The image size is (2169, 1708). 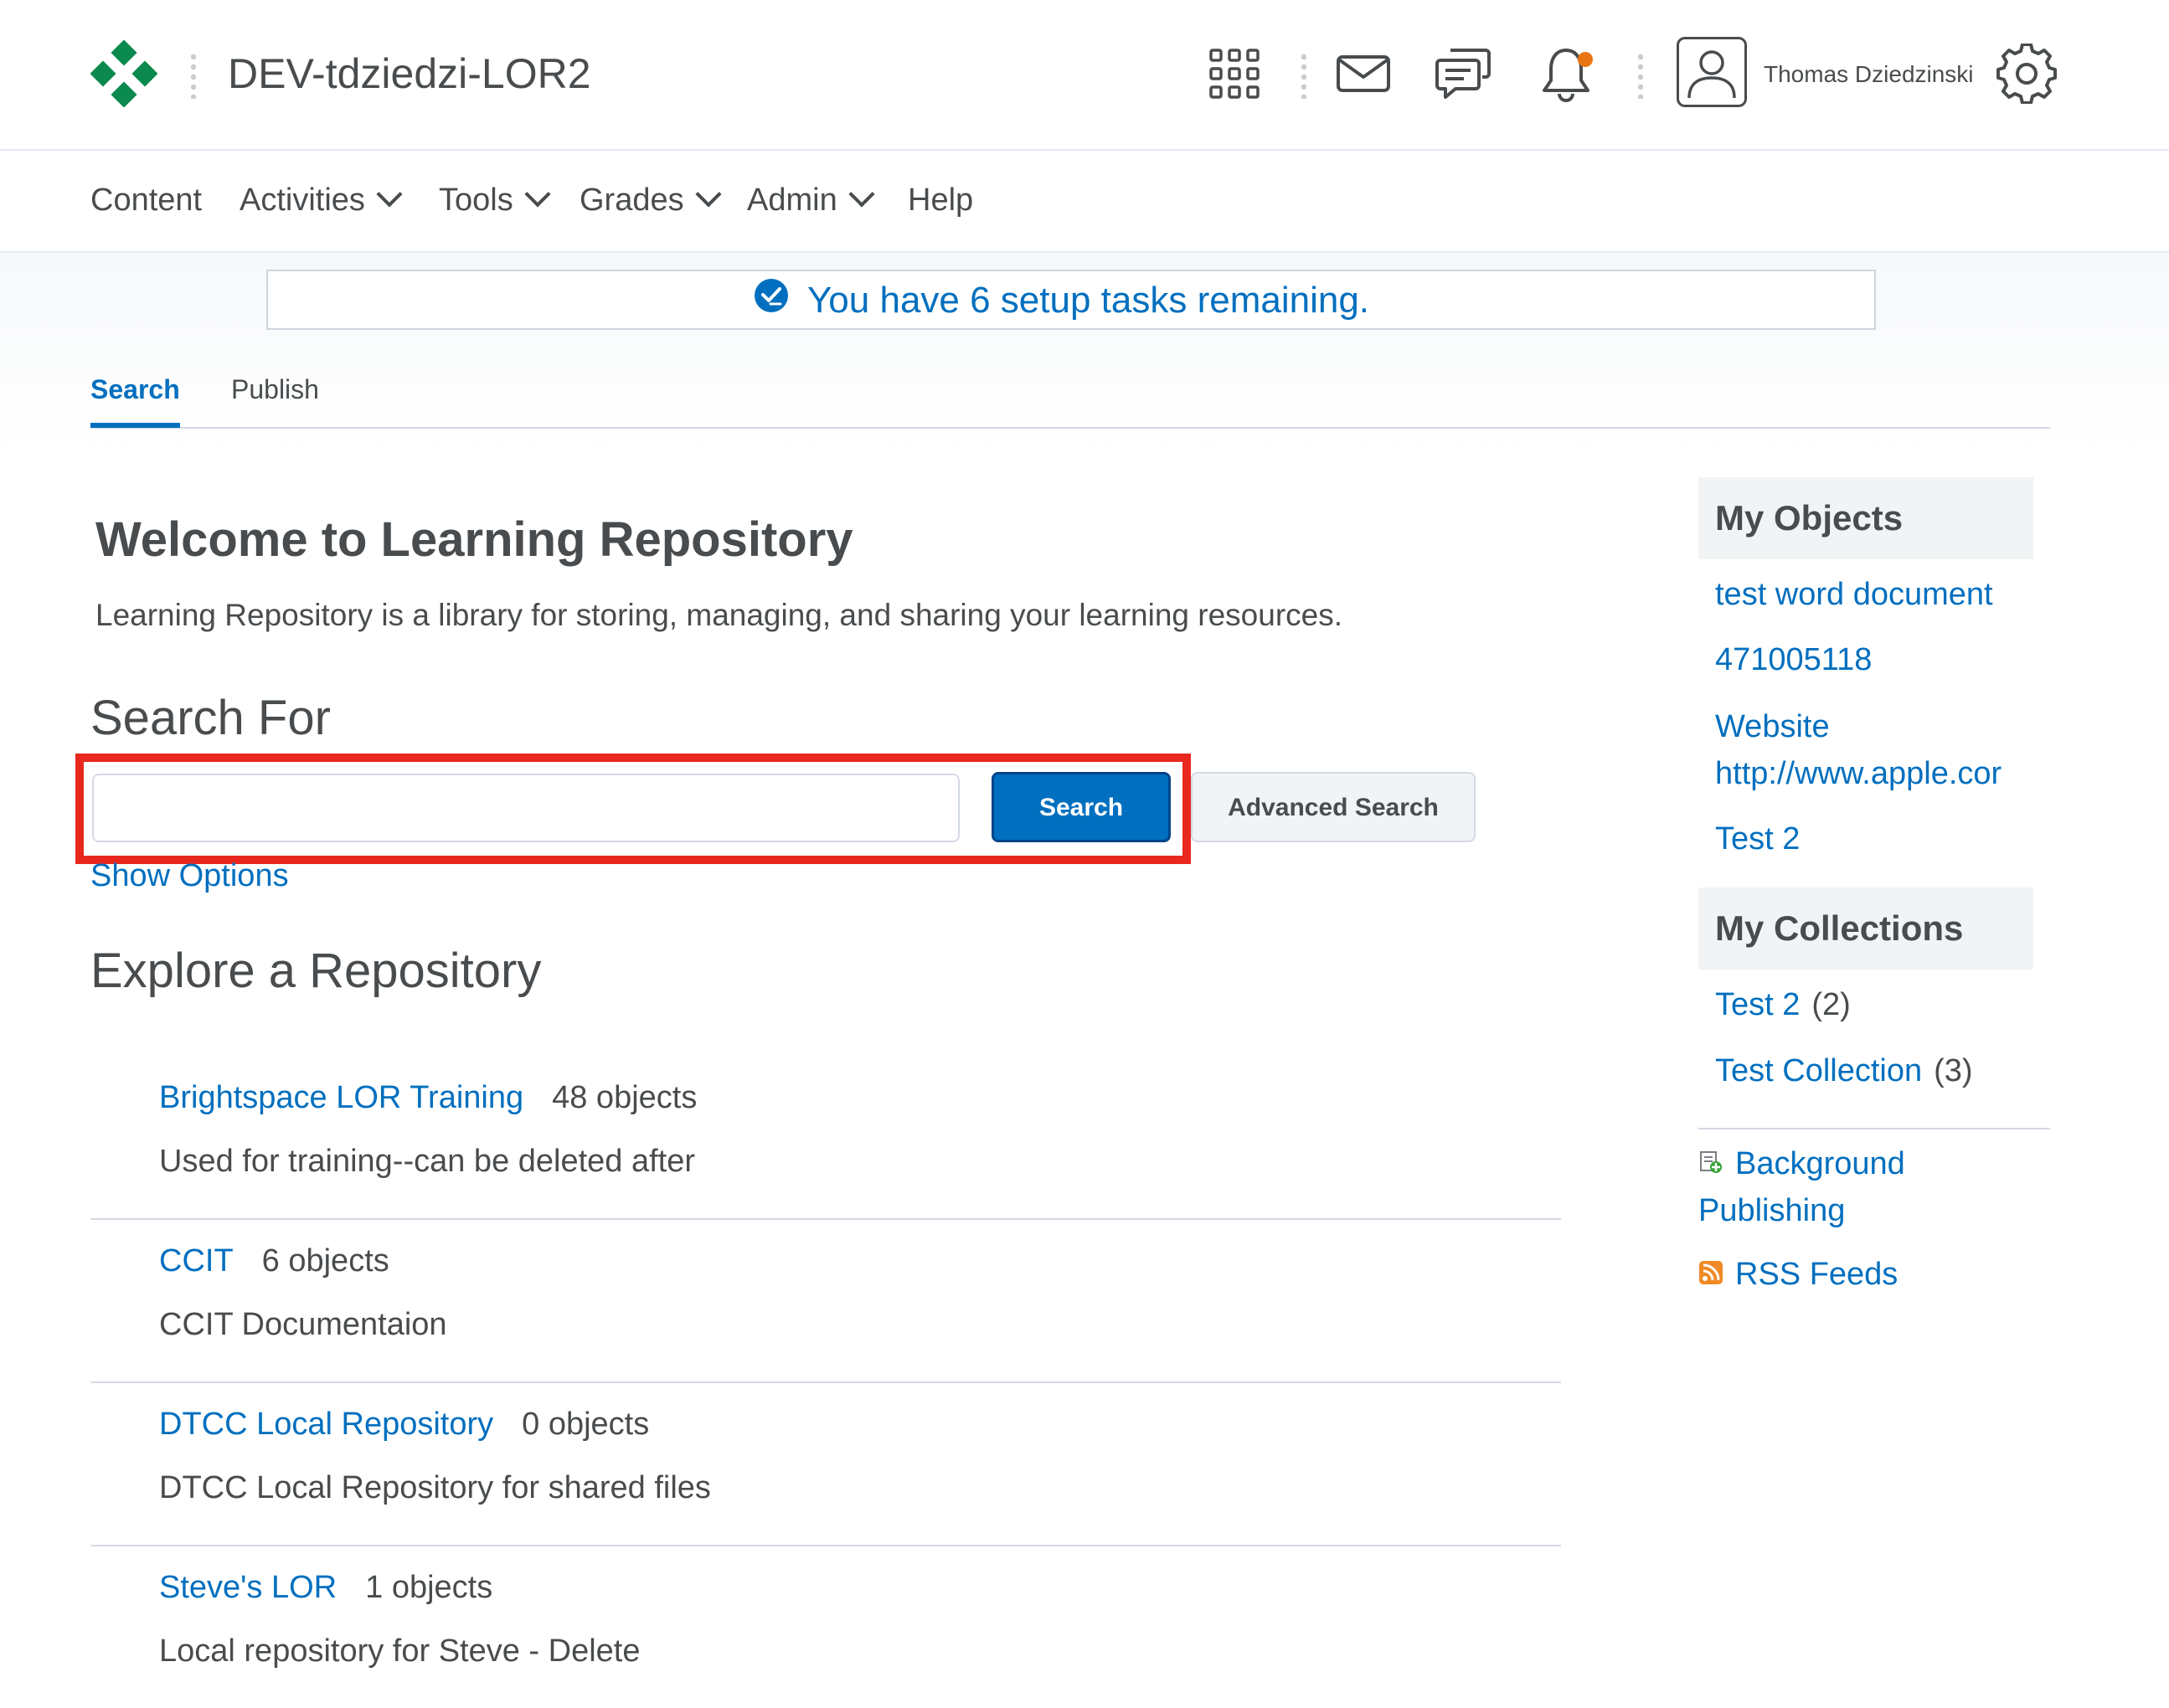 I want to click on repository-link: Brightspace LOR Training, so click(x=341, y=1097).